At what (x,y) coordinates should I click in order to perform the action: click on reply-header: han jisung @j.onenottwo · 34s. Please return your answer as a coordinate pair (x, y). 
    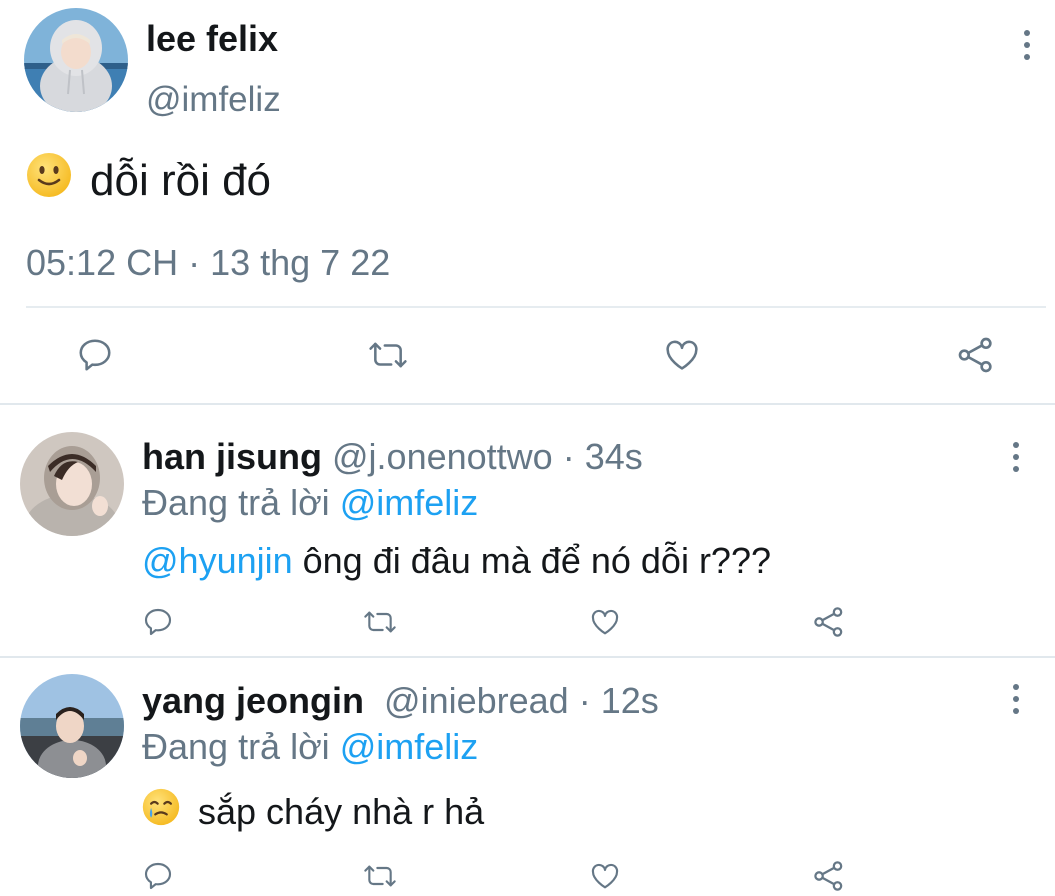
    Looking at the image, I should click on (392, 457).